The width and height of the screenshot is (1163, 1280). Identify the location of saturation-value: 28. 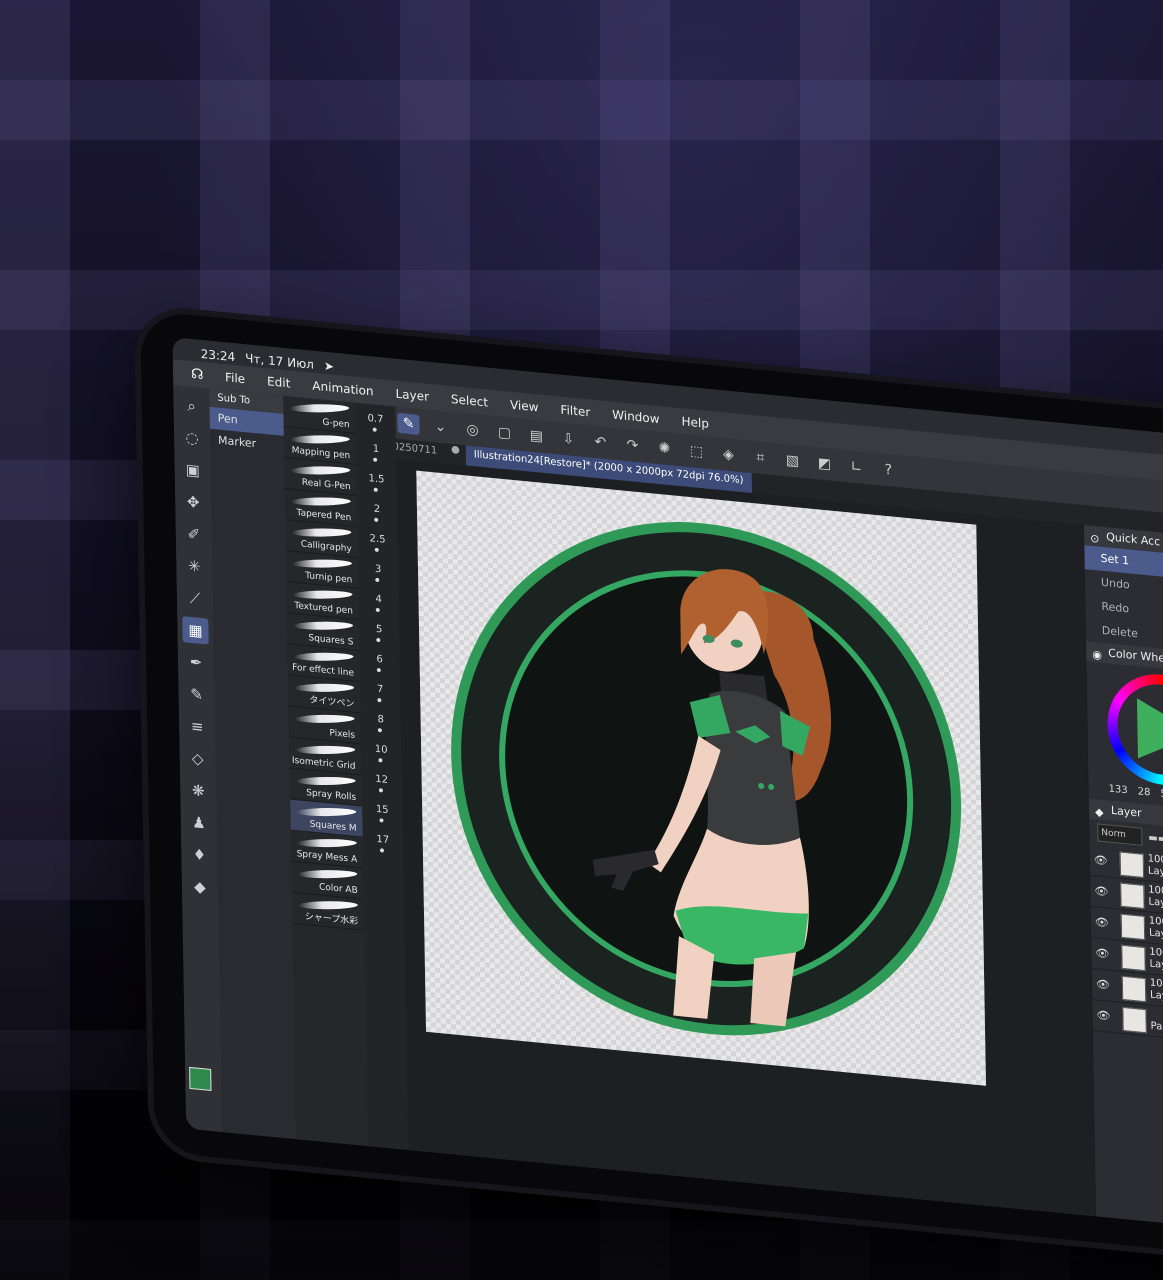
(1144, 792).